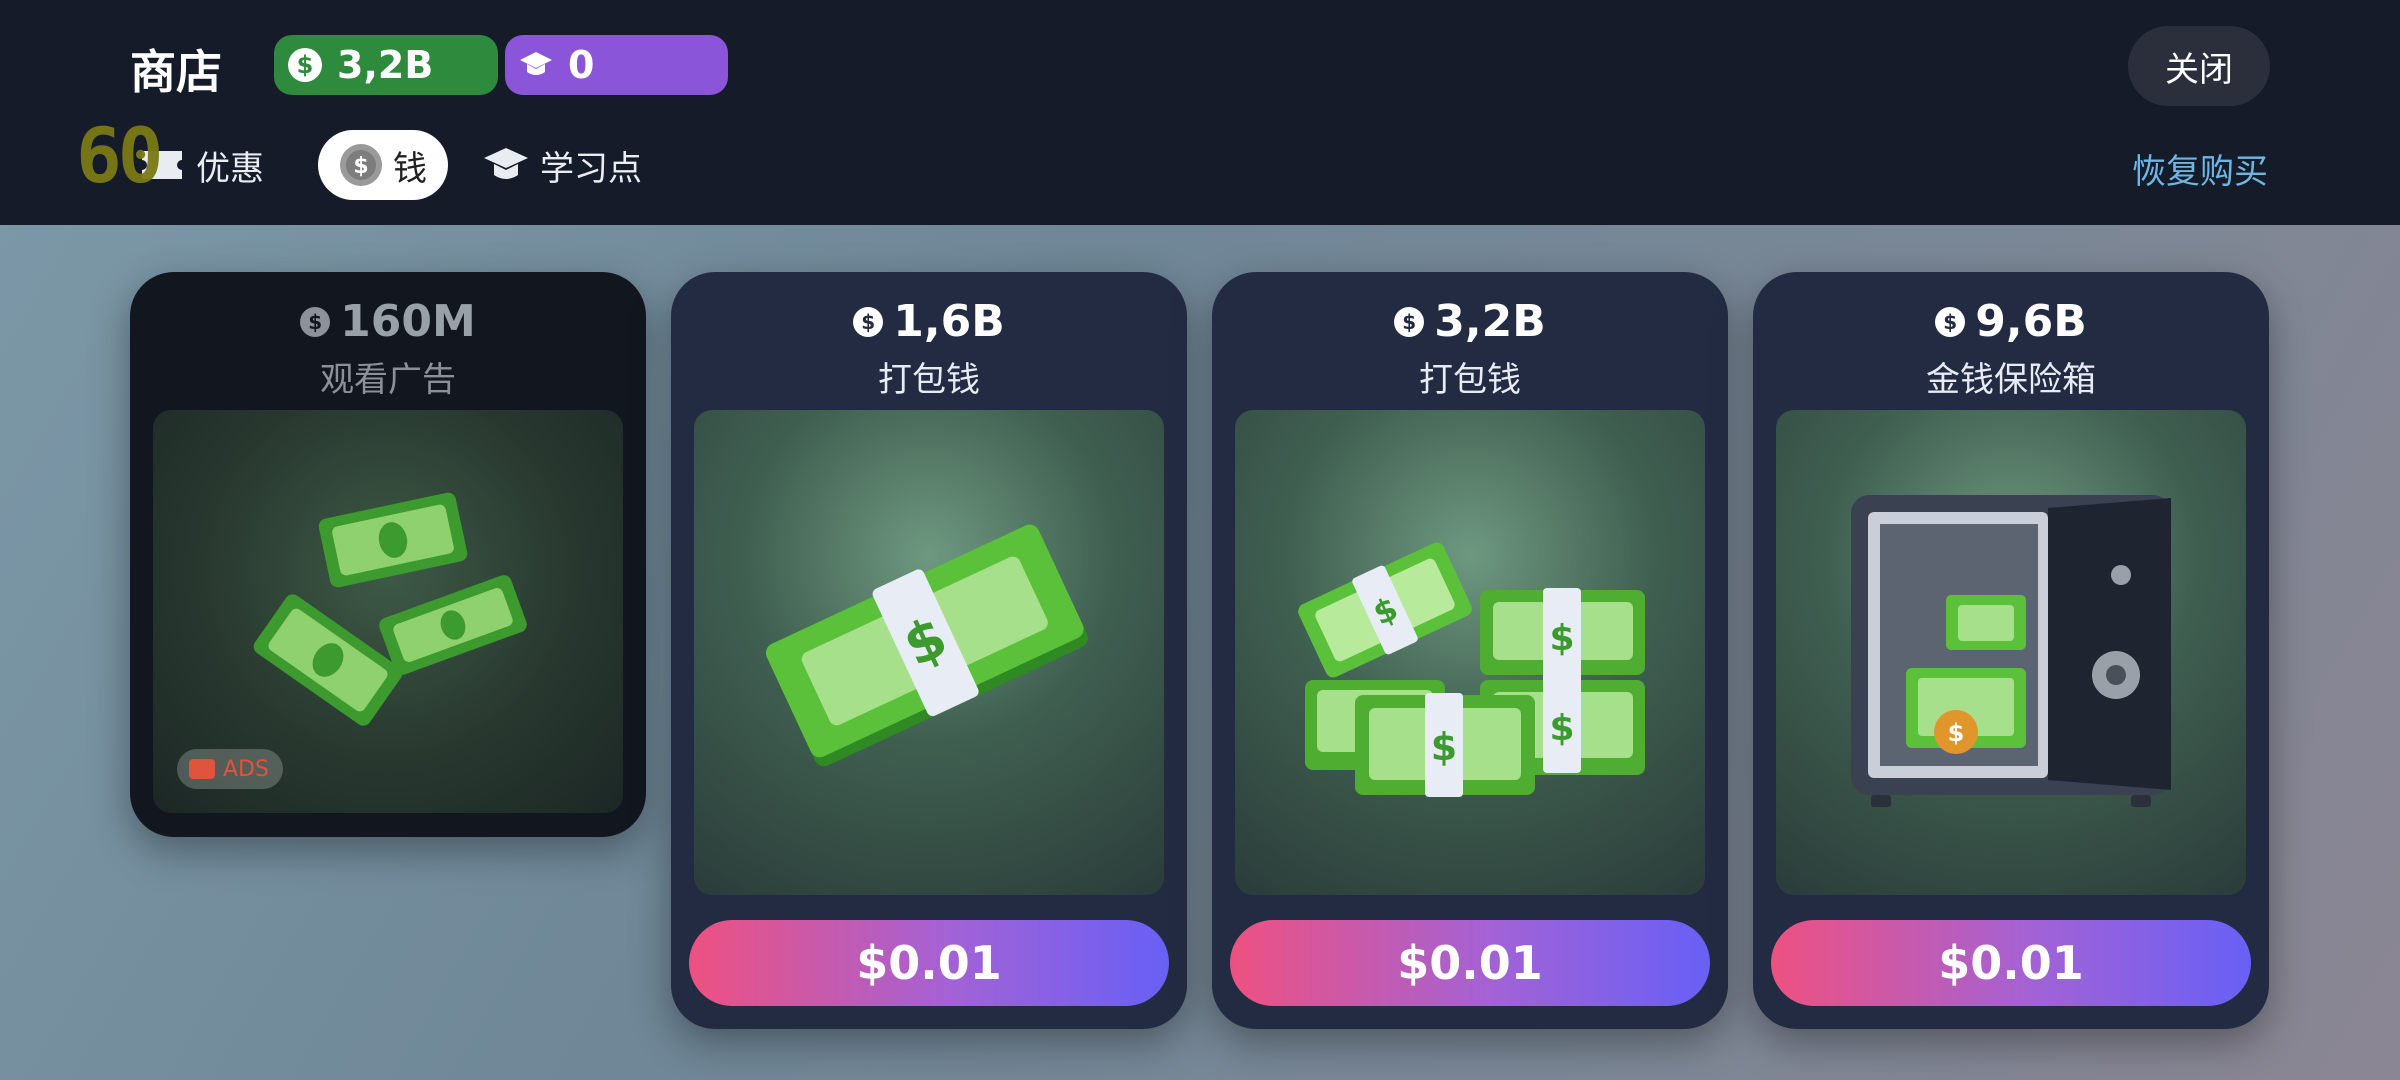 This screenshot has width=2400, height=1080. Describe the element at coordinates (119, 155) in the screenshot. I see `fps-counter: 60` at that location.